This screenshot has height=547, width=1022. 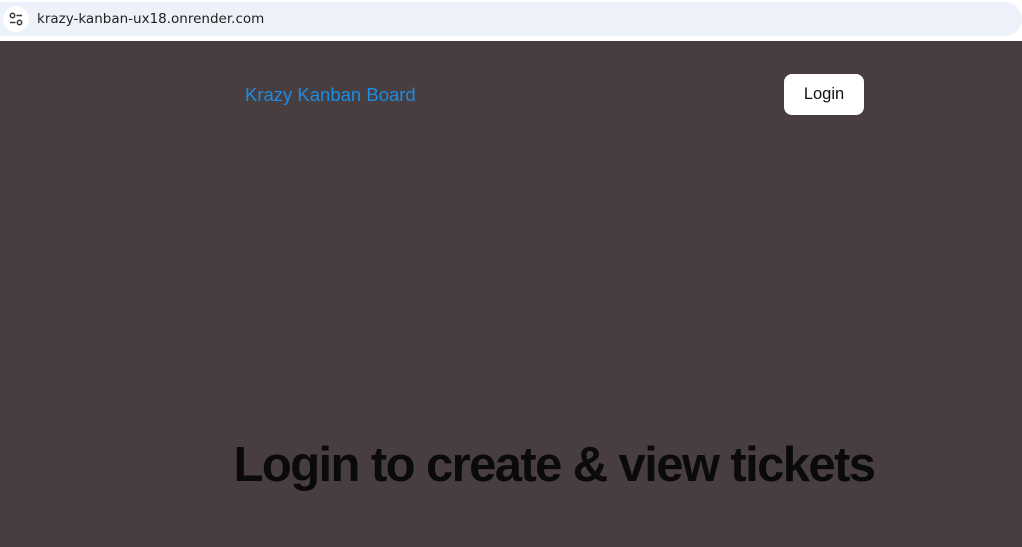 What do you see at coordinates (150, 19) in the screenshot?
I see `url-text: krazy-kanban-ux18.onrender.com` at bounding box center [150, 19].